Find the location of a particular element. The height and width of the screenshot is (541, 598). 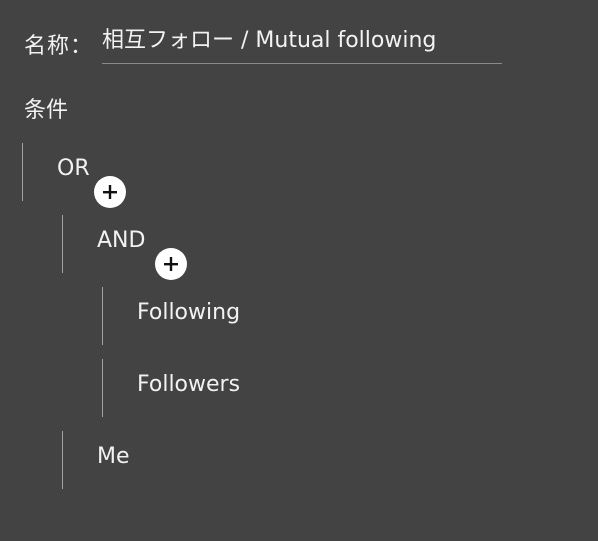

rule-name-label: 名称： is located at coordinates (59, 46).